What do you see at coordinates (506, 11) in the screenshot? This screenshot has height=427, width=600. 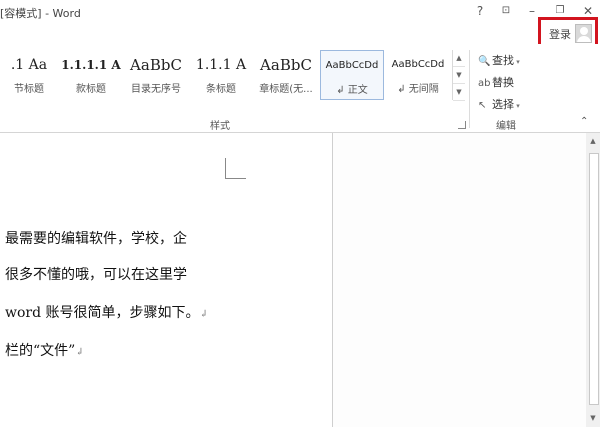 I see `ribbon-display-options-button: ⊡` at bounding box center [506, 11].